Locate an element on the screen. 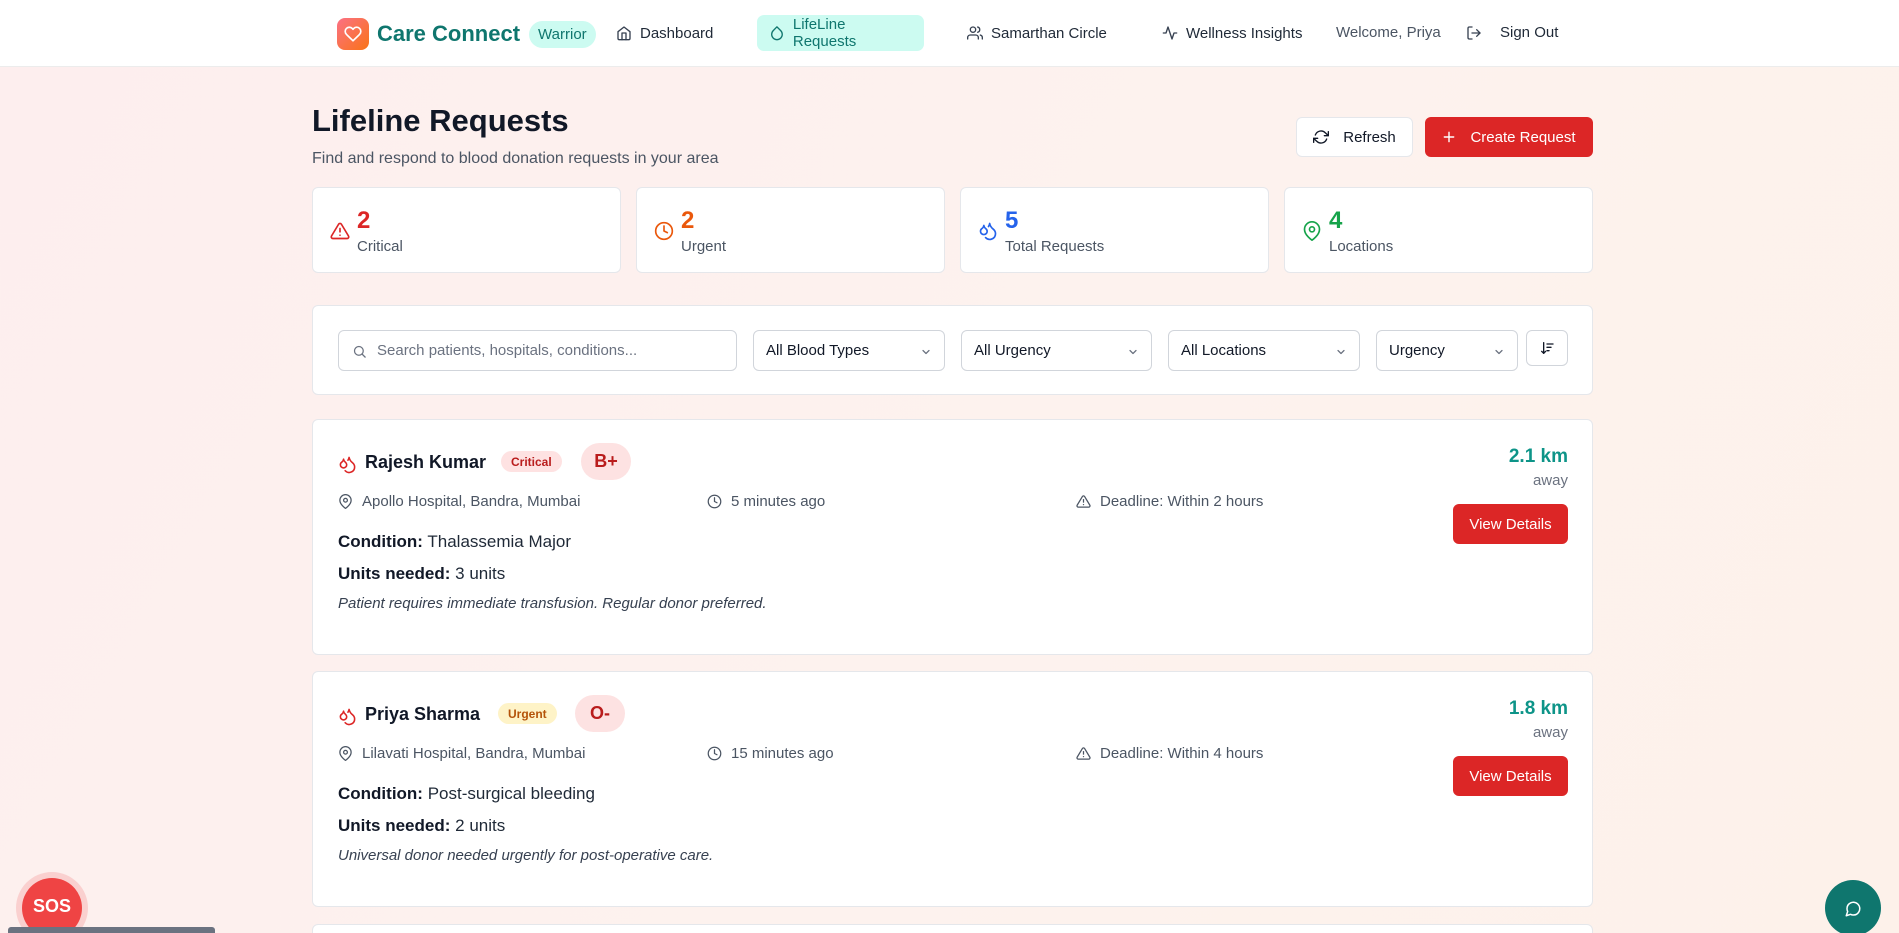 This screenshot has width=1899, height=933. blood-type-select: All Blood Types is located at coordinates (849, 350).